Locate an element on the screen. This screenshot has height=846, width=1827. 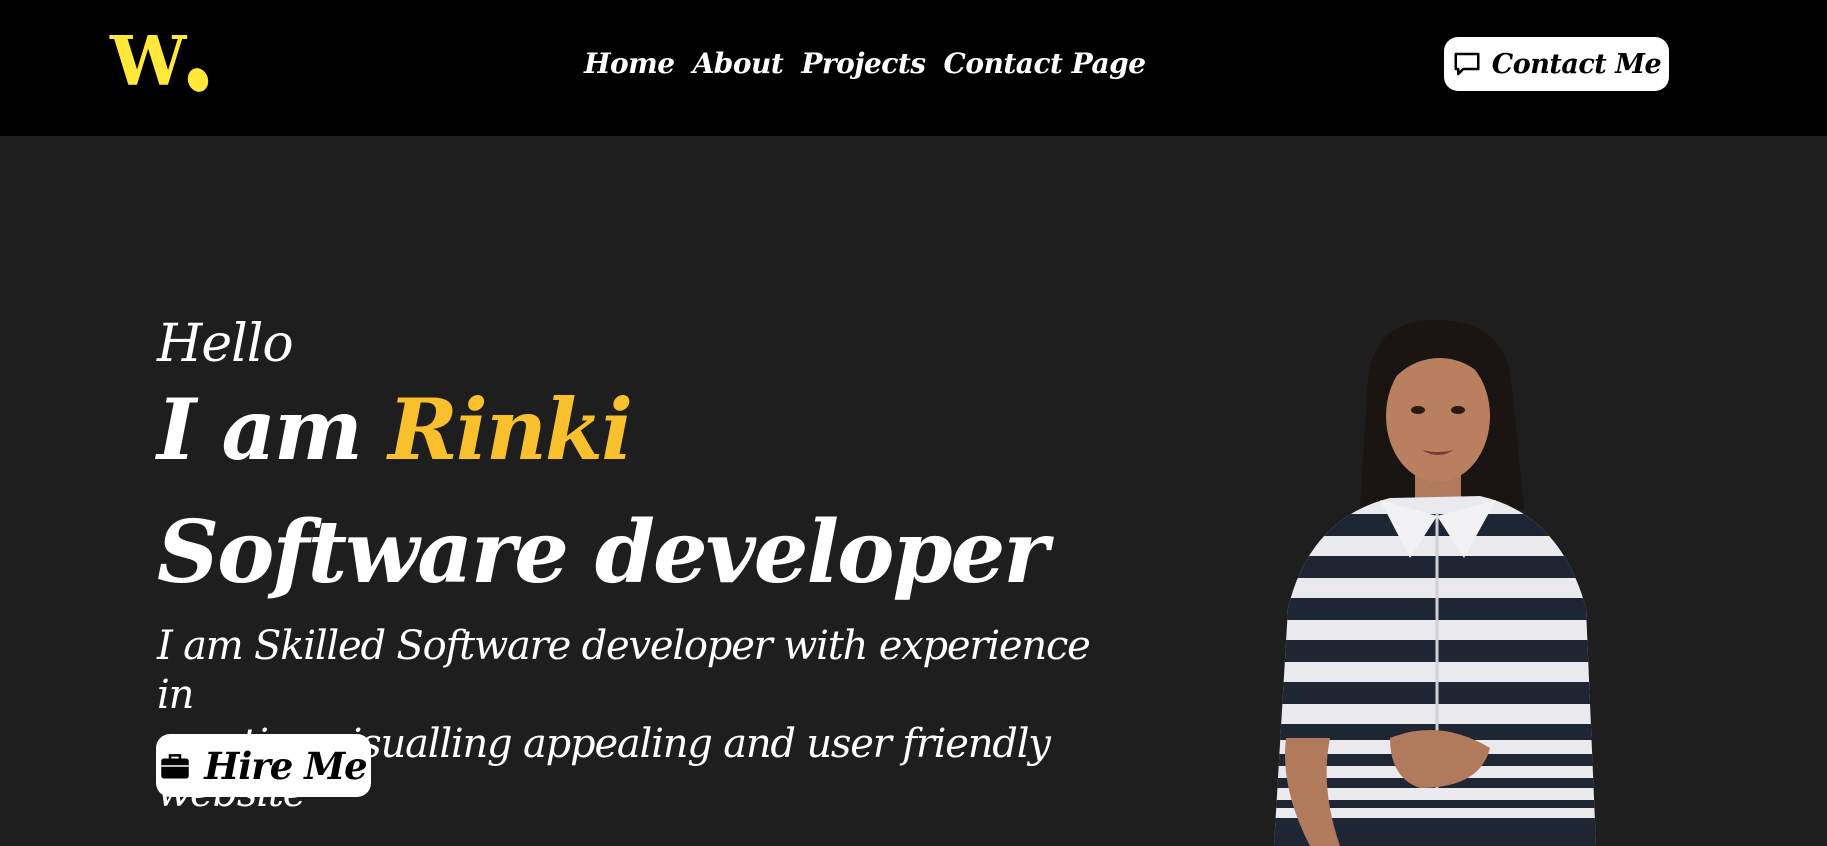
chat-bubble-icon is located at coordinates (1467, 64).